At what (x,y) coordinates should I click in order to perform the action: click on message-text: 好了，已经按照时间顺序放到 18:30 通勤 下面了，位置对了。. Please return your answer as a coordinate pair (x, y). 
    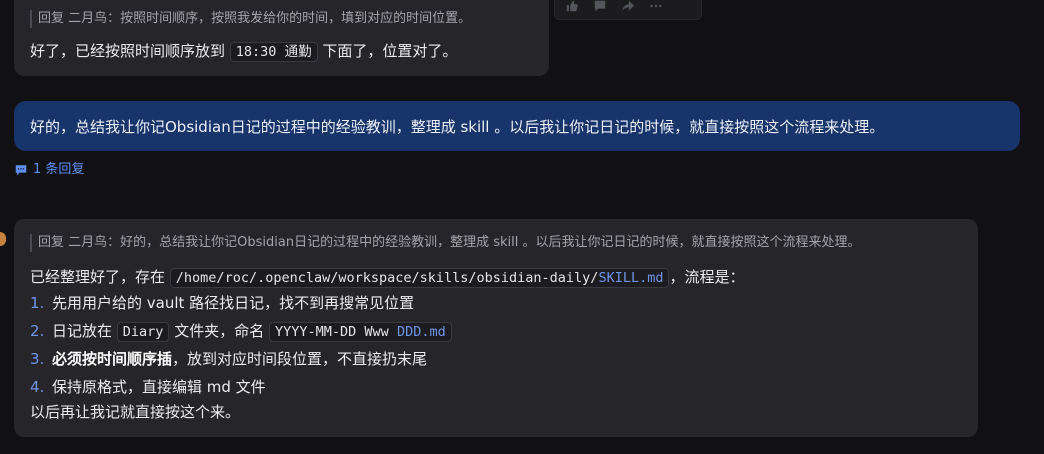
    Looking at the image, I should click on (282, 51).